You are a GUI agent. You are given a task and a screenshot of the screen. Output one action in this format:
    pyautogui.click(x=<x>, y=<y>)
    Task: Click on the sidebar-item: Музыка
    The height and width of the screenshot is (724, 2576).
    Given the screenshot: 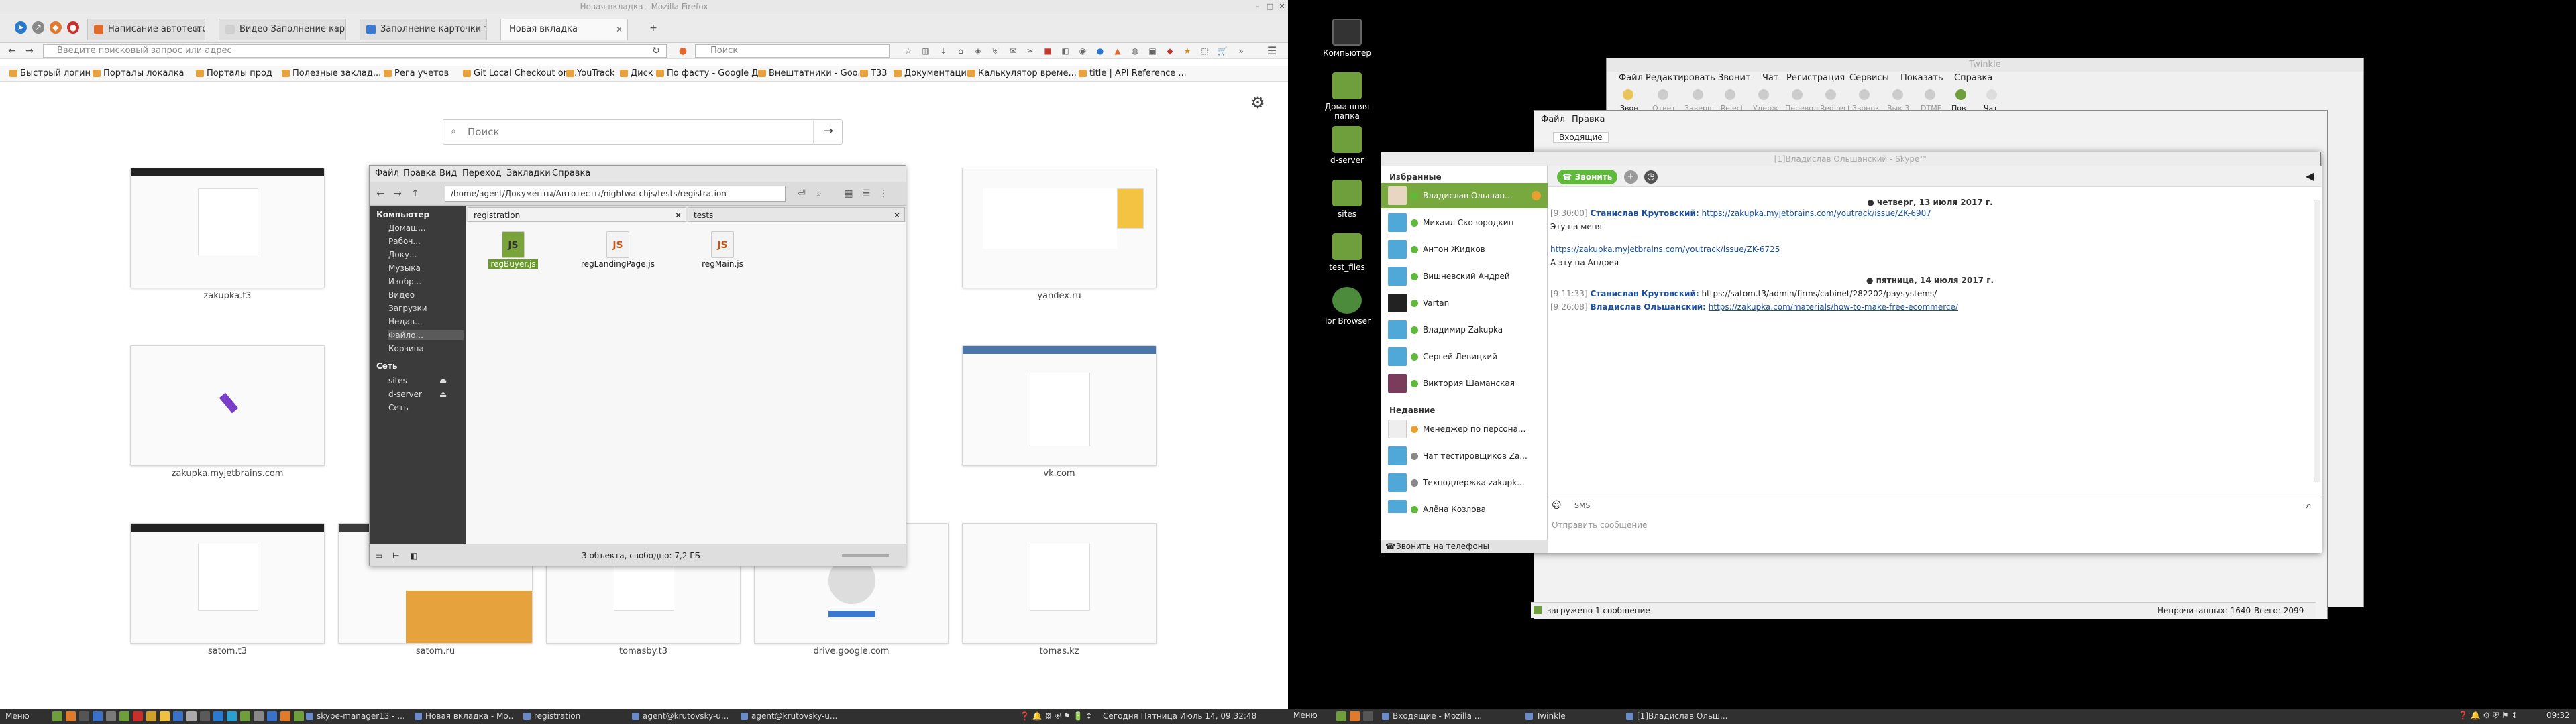 What is the action you would take?
    pyautogui.click(x=426, y=268)
    